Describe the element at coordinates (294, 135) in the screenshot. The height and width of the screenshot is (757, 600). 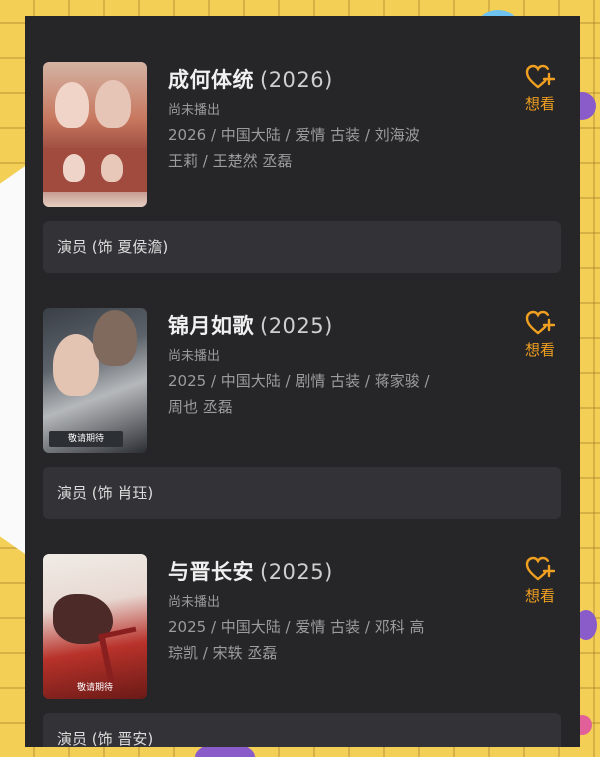
I see `meta-line: 2026 / 中国大陆 / 爱情 古装 / 刘海波` at that location.